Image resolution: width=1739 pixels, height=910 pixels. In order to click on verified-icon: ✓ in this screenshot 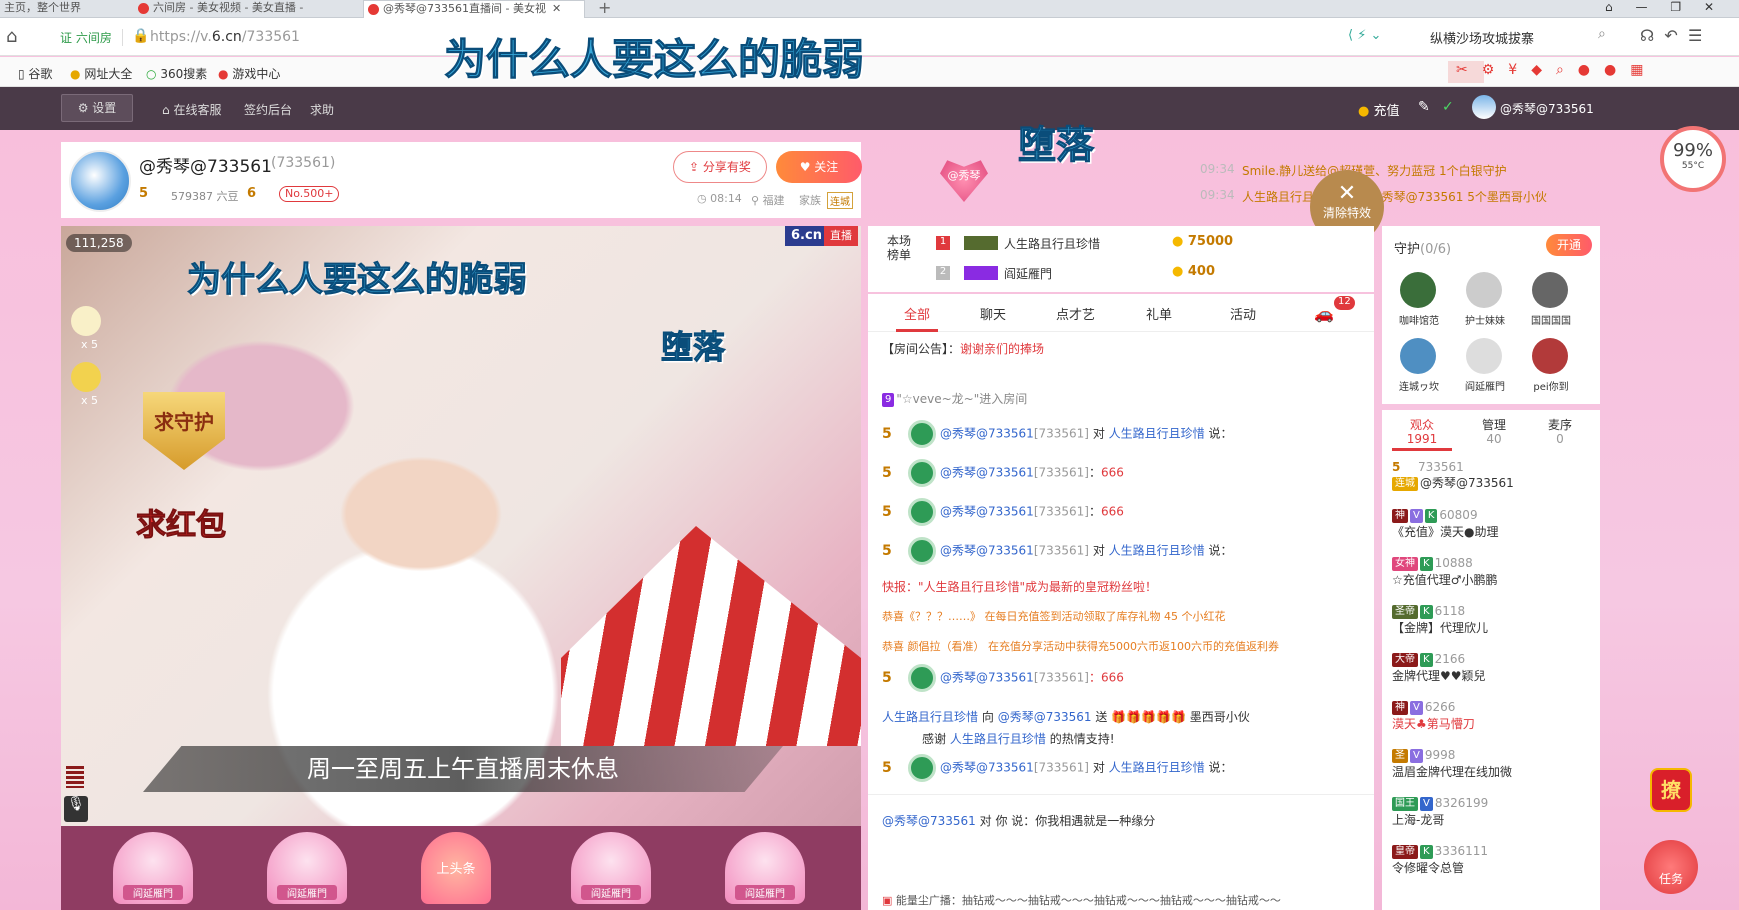, I will do `click(1448, 107)`.